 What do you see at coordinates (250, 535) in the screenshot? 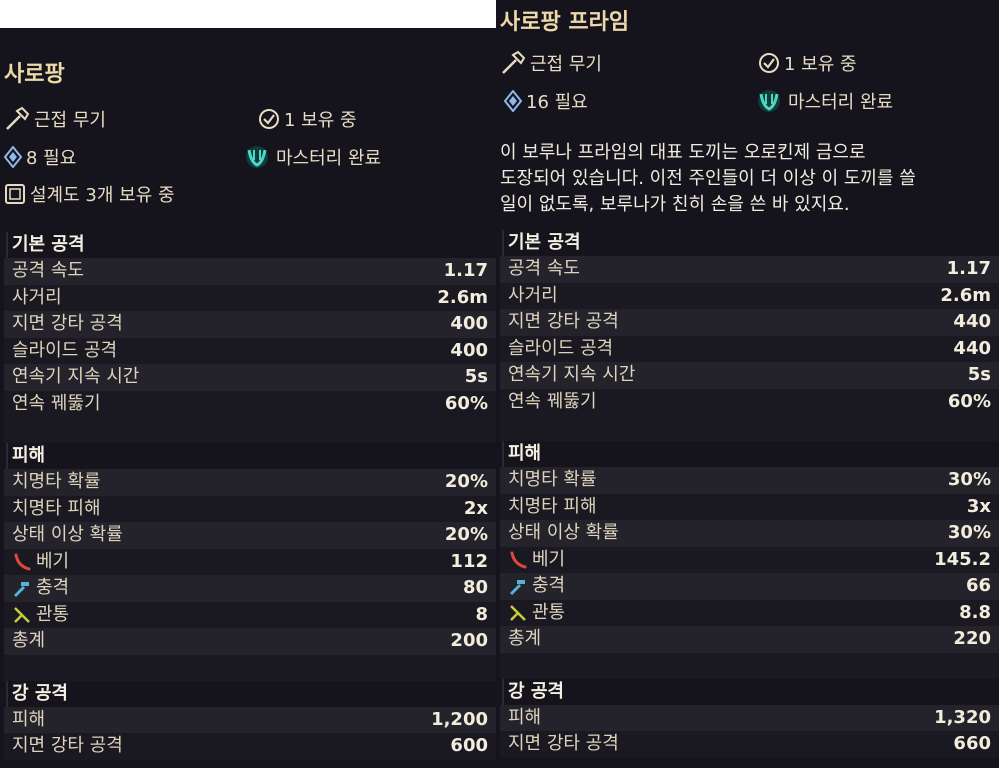
I see `stat-row: 상태 이상 확률 20%` at bounding box center [250, 535].